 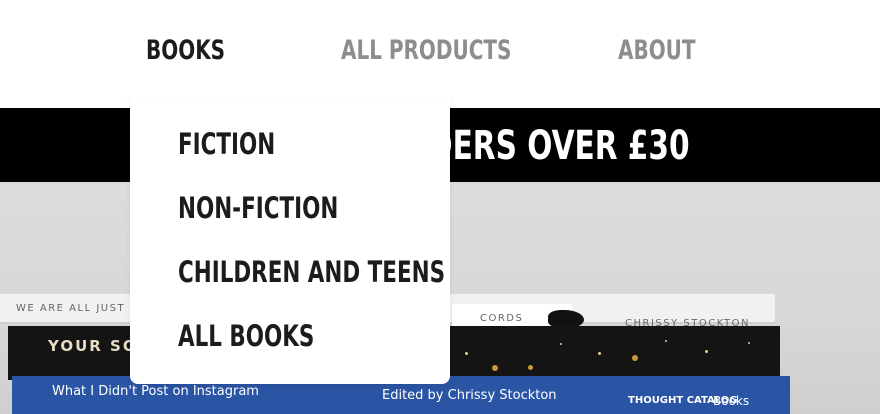 I want to click on menu-item-fiction: FICTION, so click(x=226, y=144).